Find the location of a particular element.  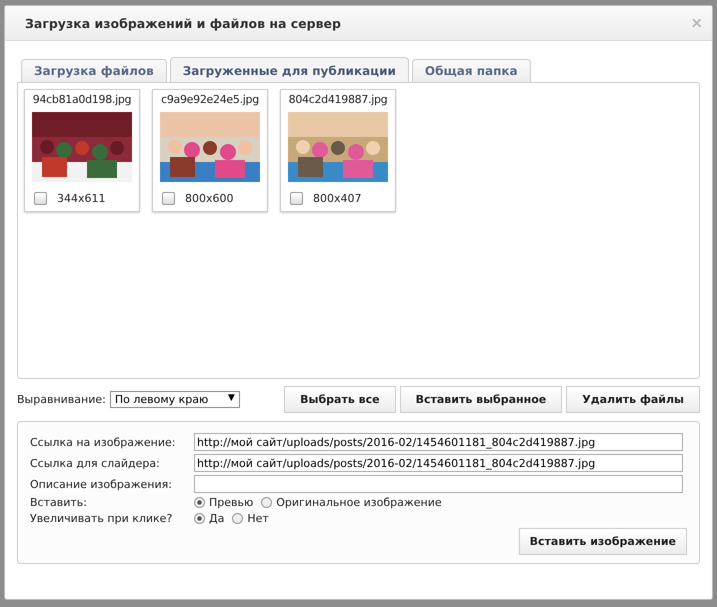

file-card: c9a9e92e24e5.jpg 800x600 is located at coordinates (210, 150).